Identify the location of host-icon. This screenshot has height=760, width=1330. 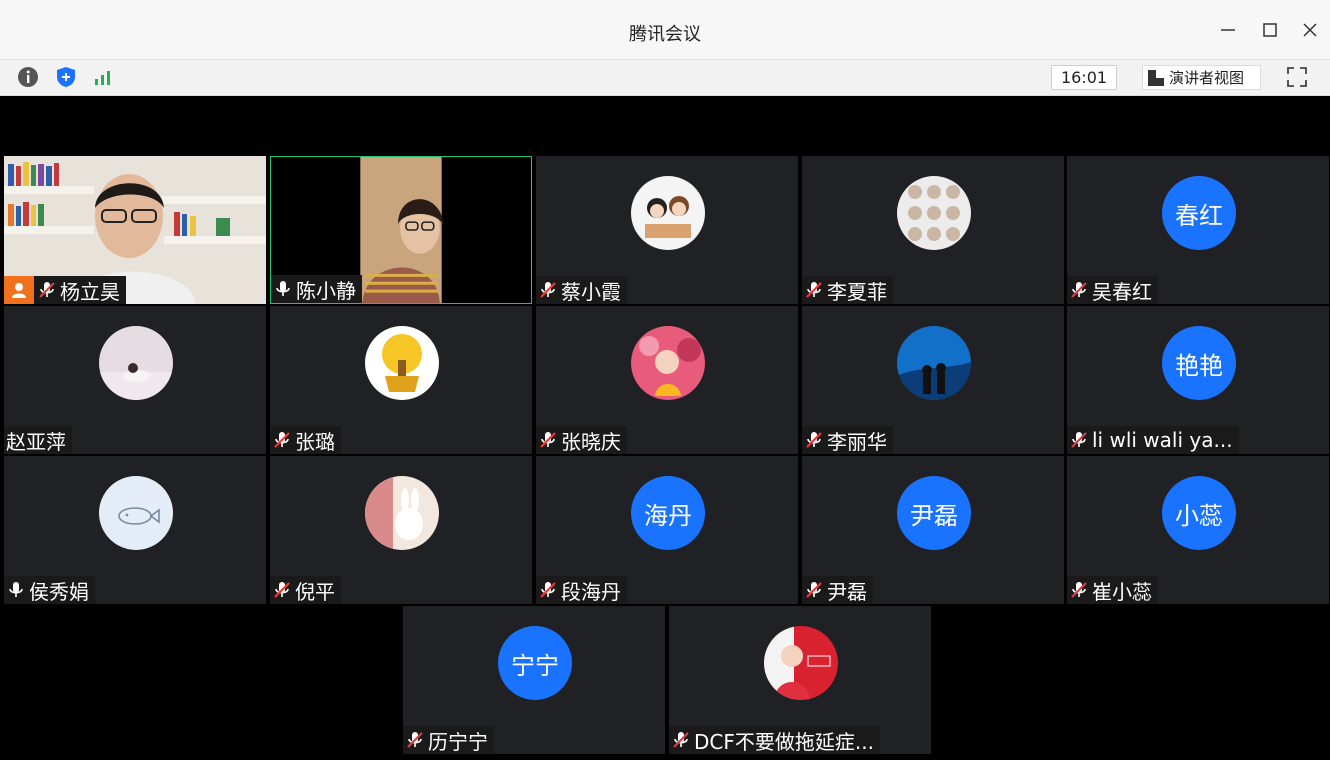
(19, 290).